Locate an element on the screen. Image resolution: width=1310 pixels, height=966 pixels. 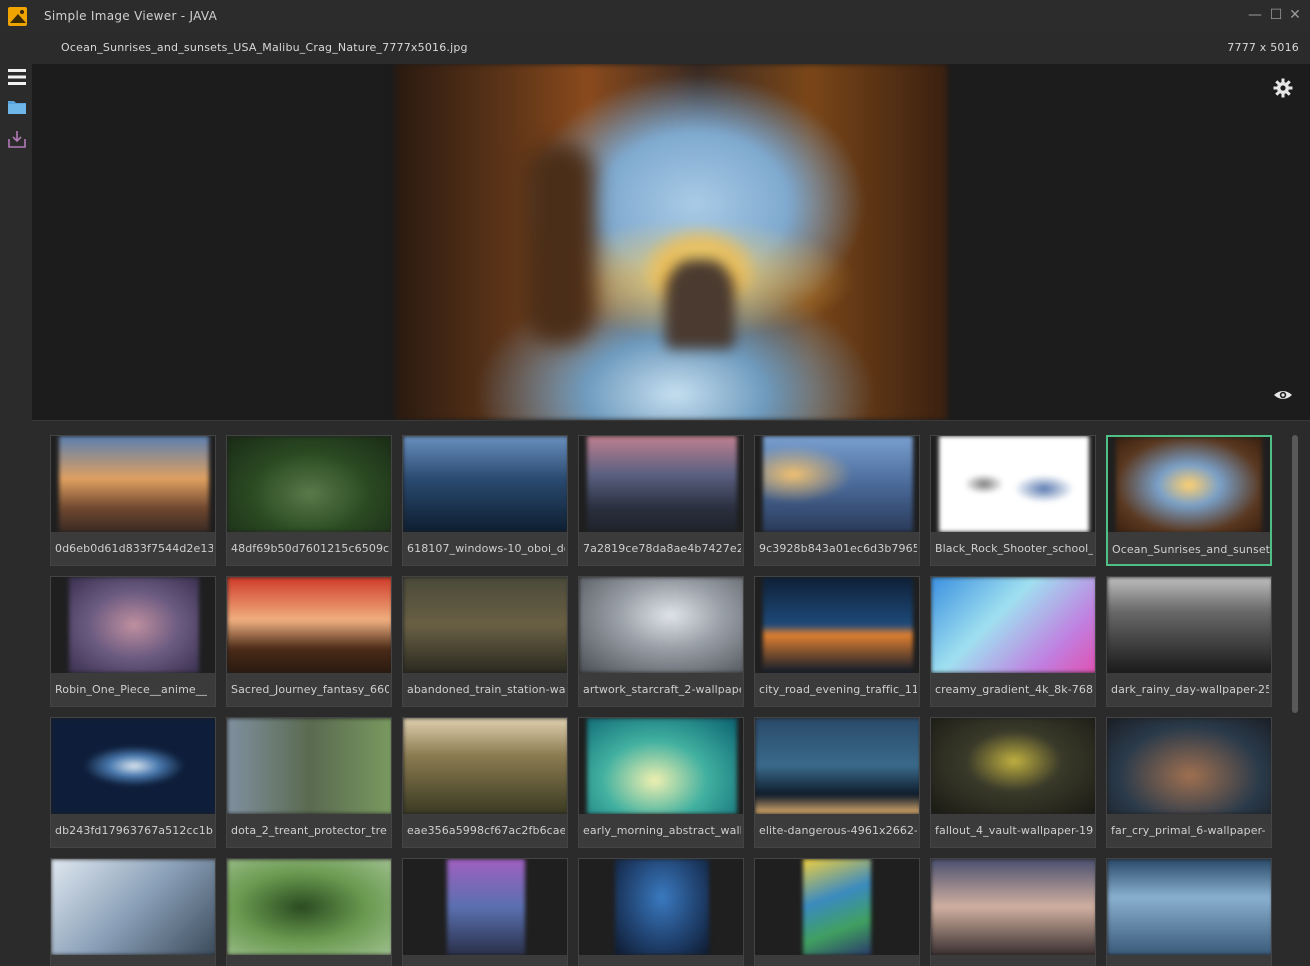
thumbnail-card: dark_rainy_day-wallpaper-256 is located at coordinates (1189, 641).